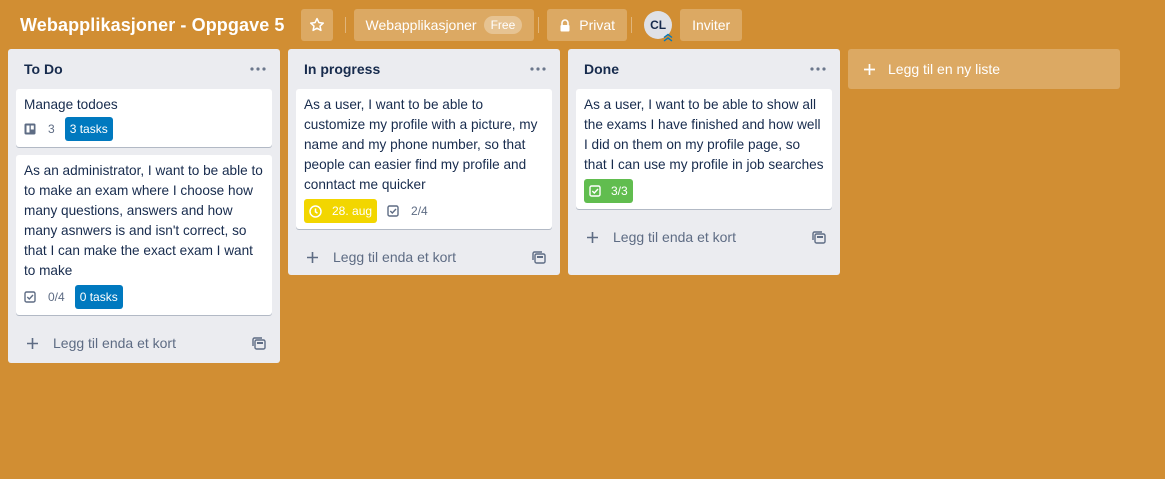 The image size is (1165, 479). Describe the element at coordinates (98, 297) in the screenshot. I see `tasks-badge: 0 tasks` at that location.